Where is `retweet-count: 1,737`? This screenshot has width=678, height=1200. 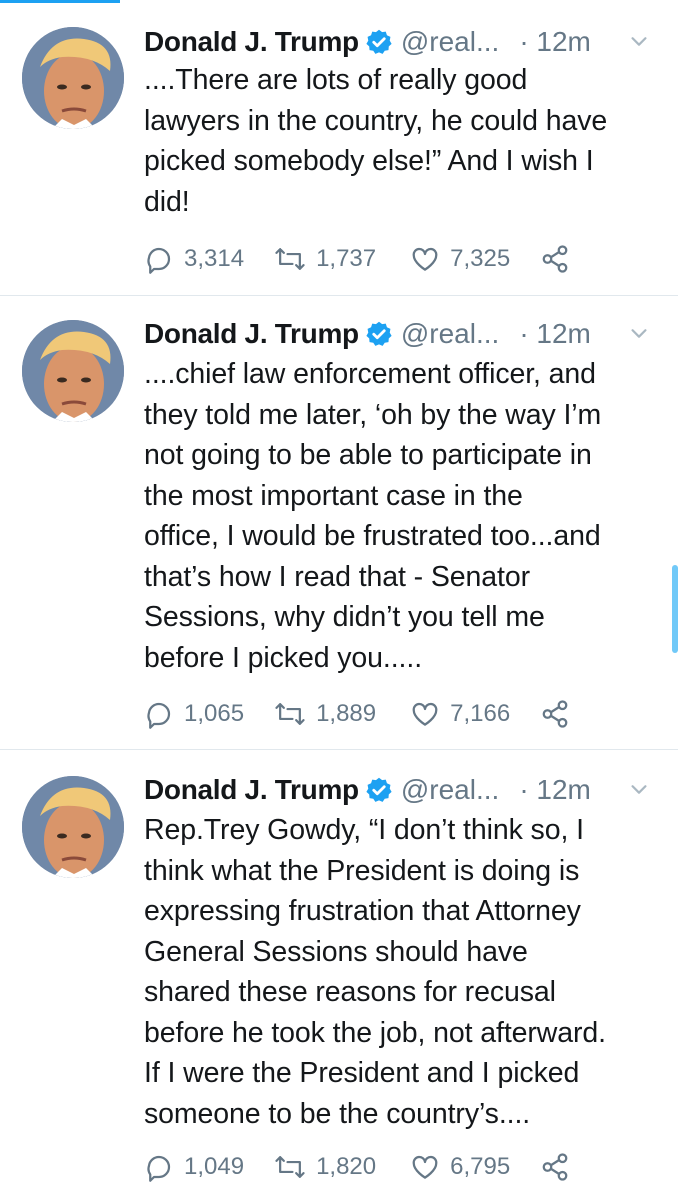 retweet-count: 1,737 is located at coordinates (346, 258).